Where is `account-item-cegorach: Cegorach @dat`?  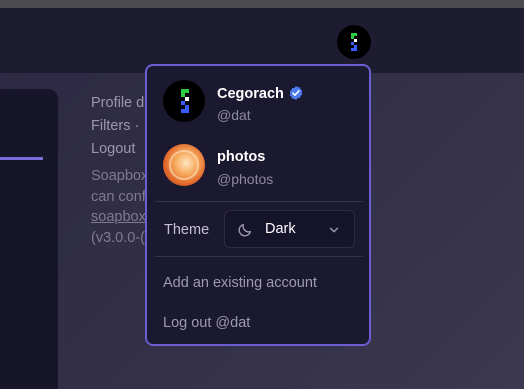
account-item-cegorach: Cegorach @dat is located at coordinates (263, 102).